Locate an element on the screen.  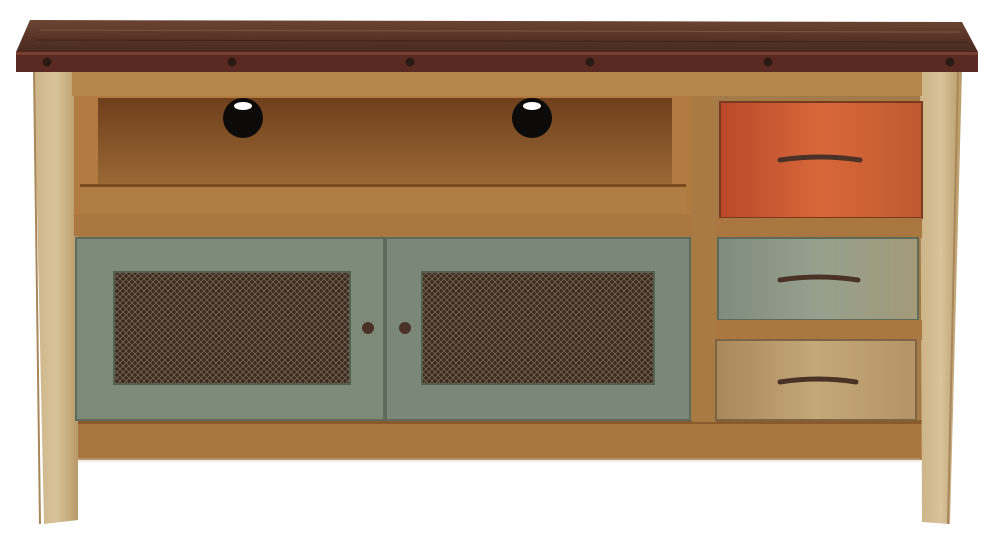
drawer-bottom is located at coordinates (816, 380).